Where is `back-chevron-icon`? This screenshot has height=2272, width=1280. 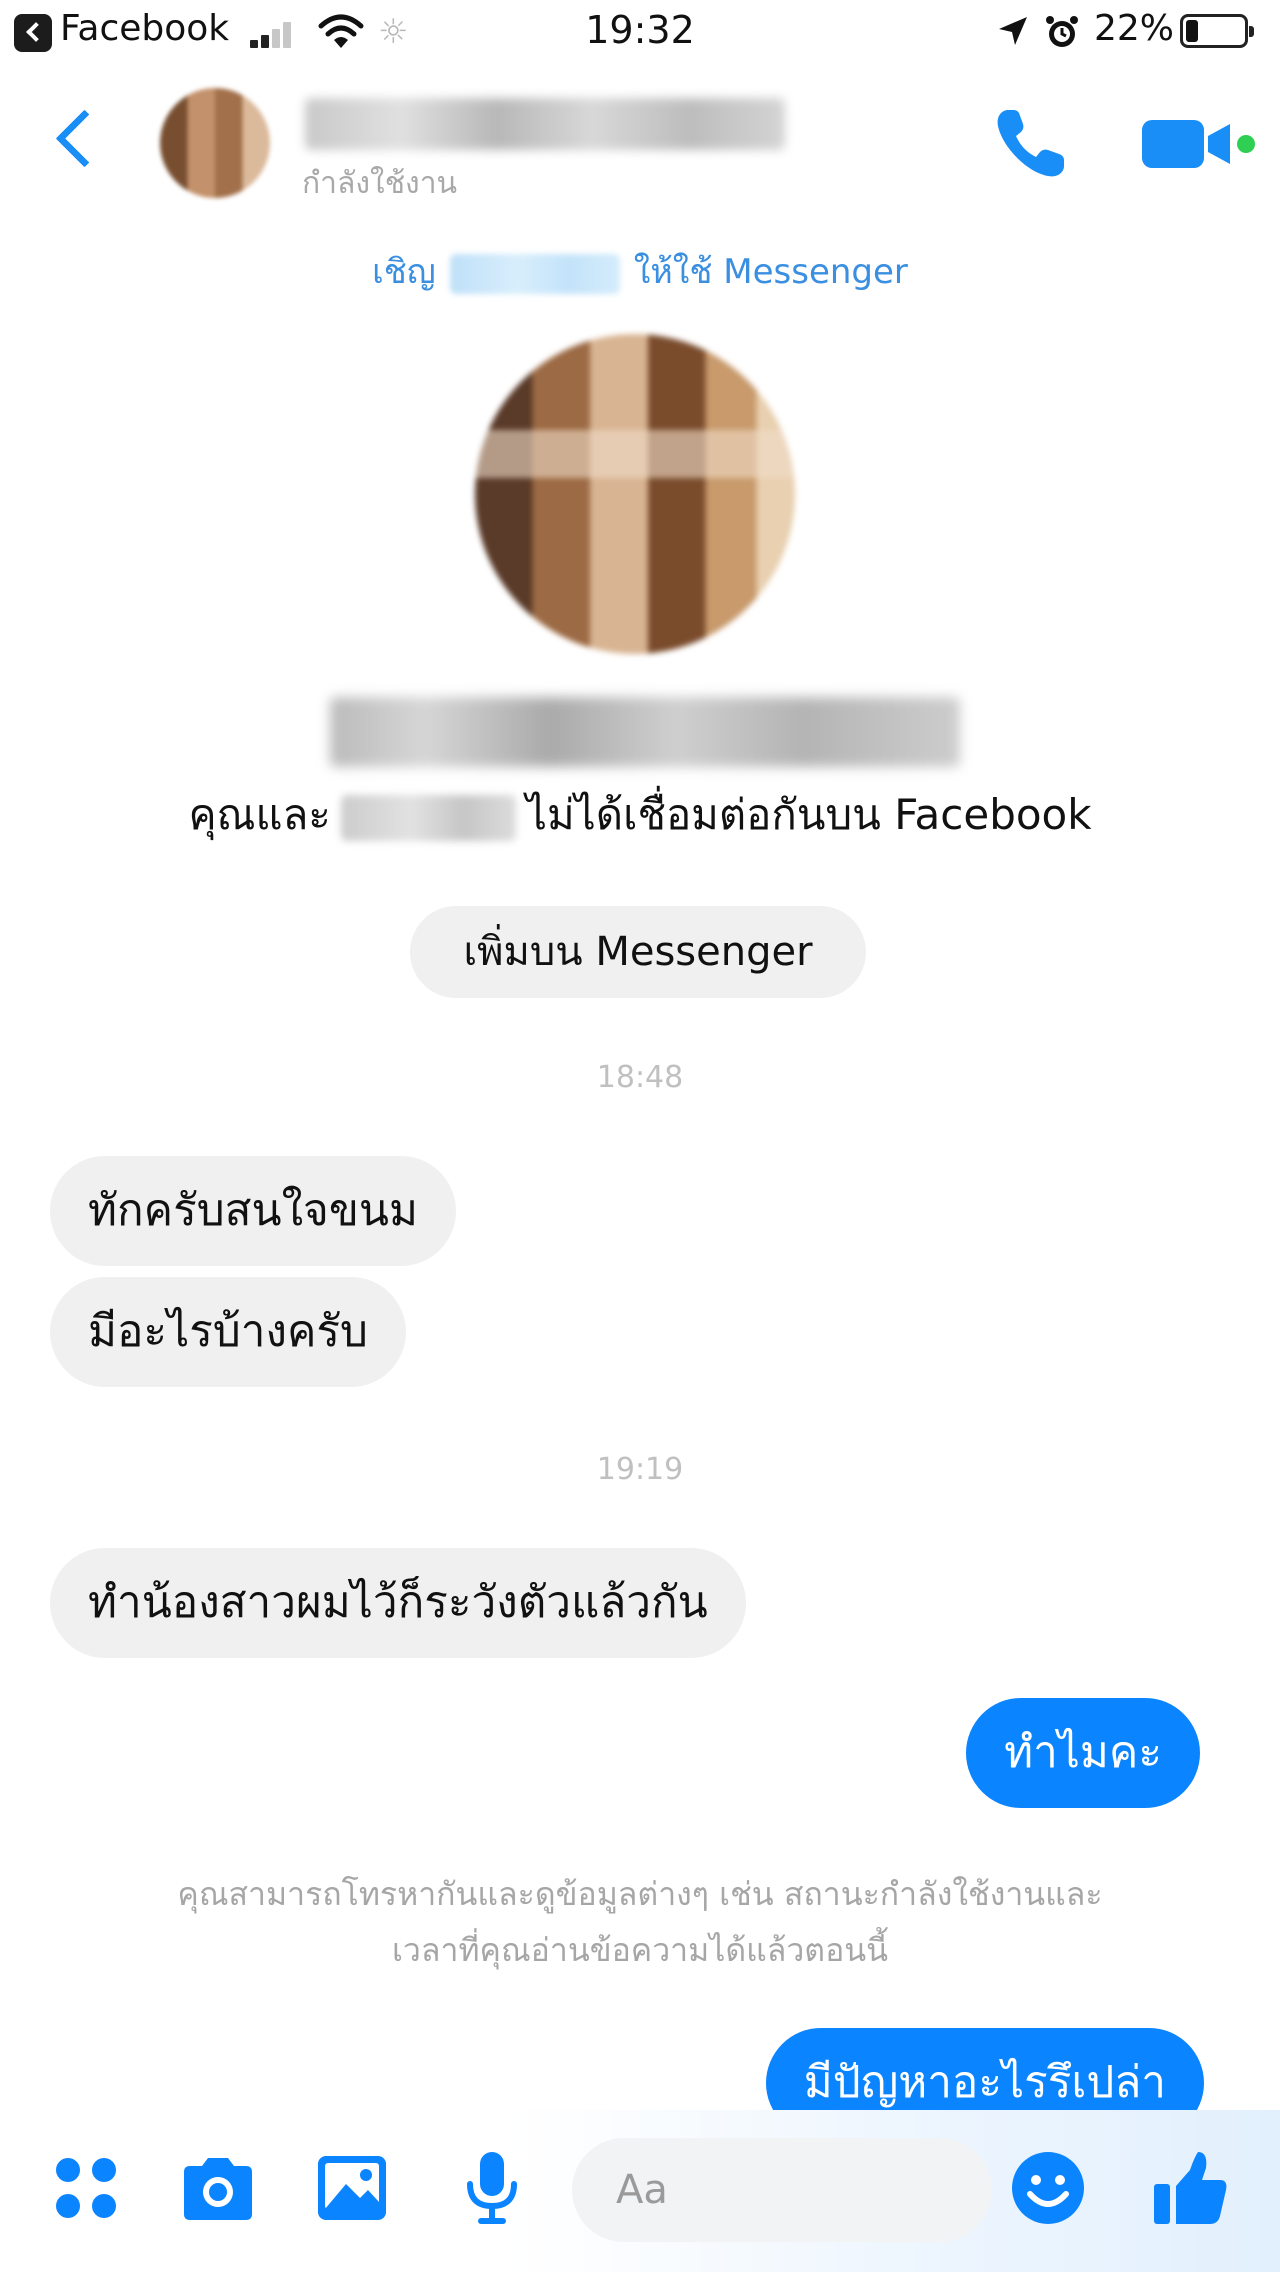
back-chevron-icon is located at coordinates (78, 144).